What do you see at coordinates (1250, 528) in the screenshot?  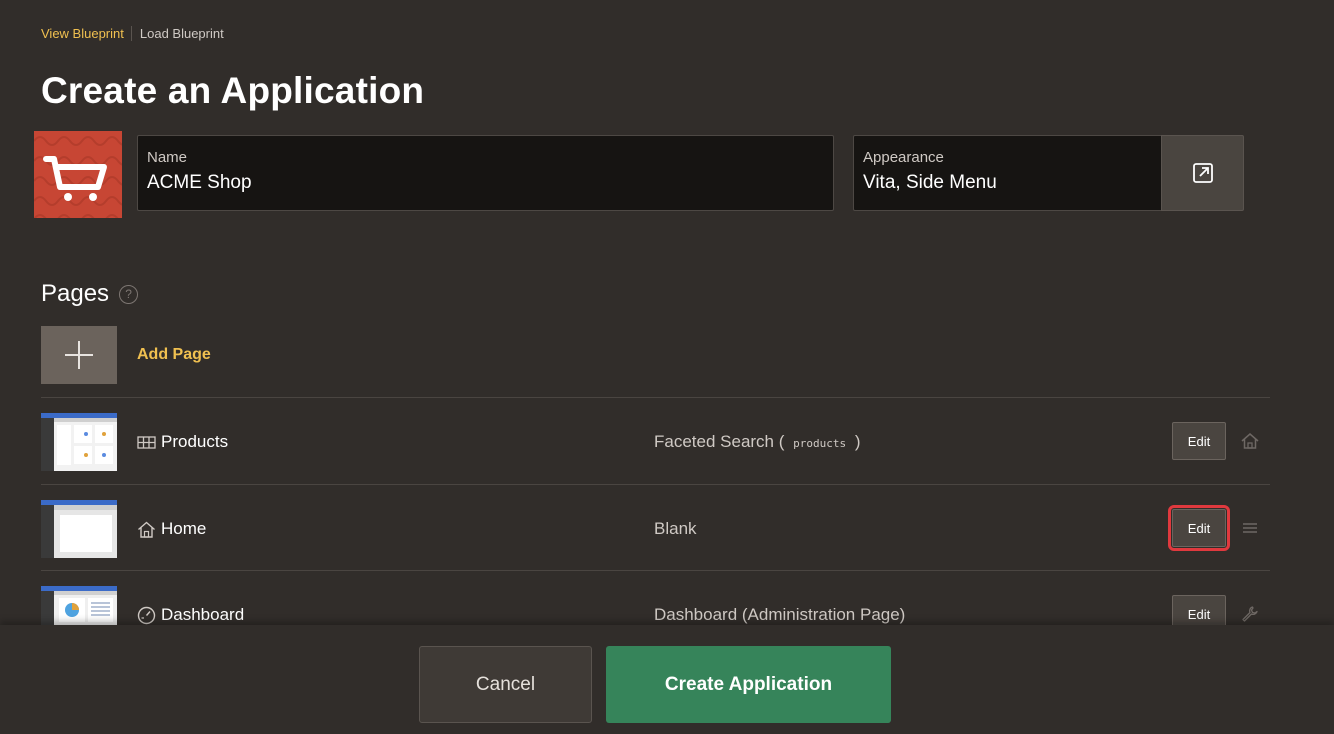 I see `drag-handle-icon` at bounding box center [1250, 528].